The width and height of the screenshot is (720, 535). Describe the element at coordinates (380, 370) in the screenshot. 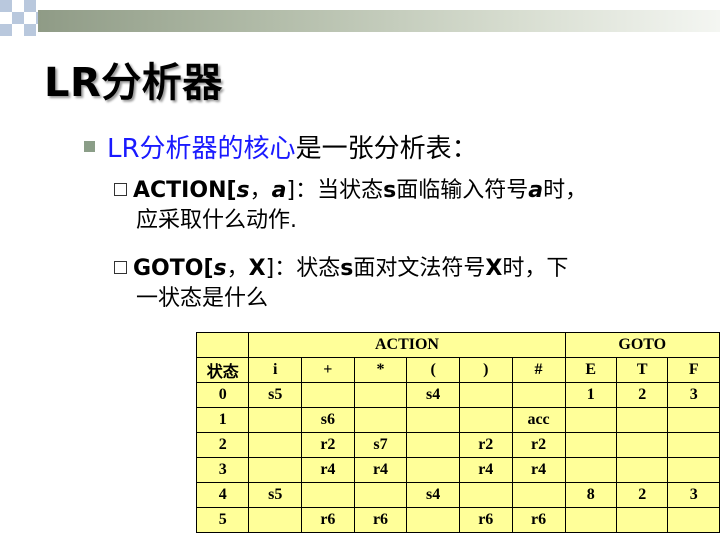

I see `column-header: *` at that location.